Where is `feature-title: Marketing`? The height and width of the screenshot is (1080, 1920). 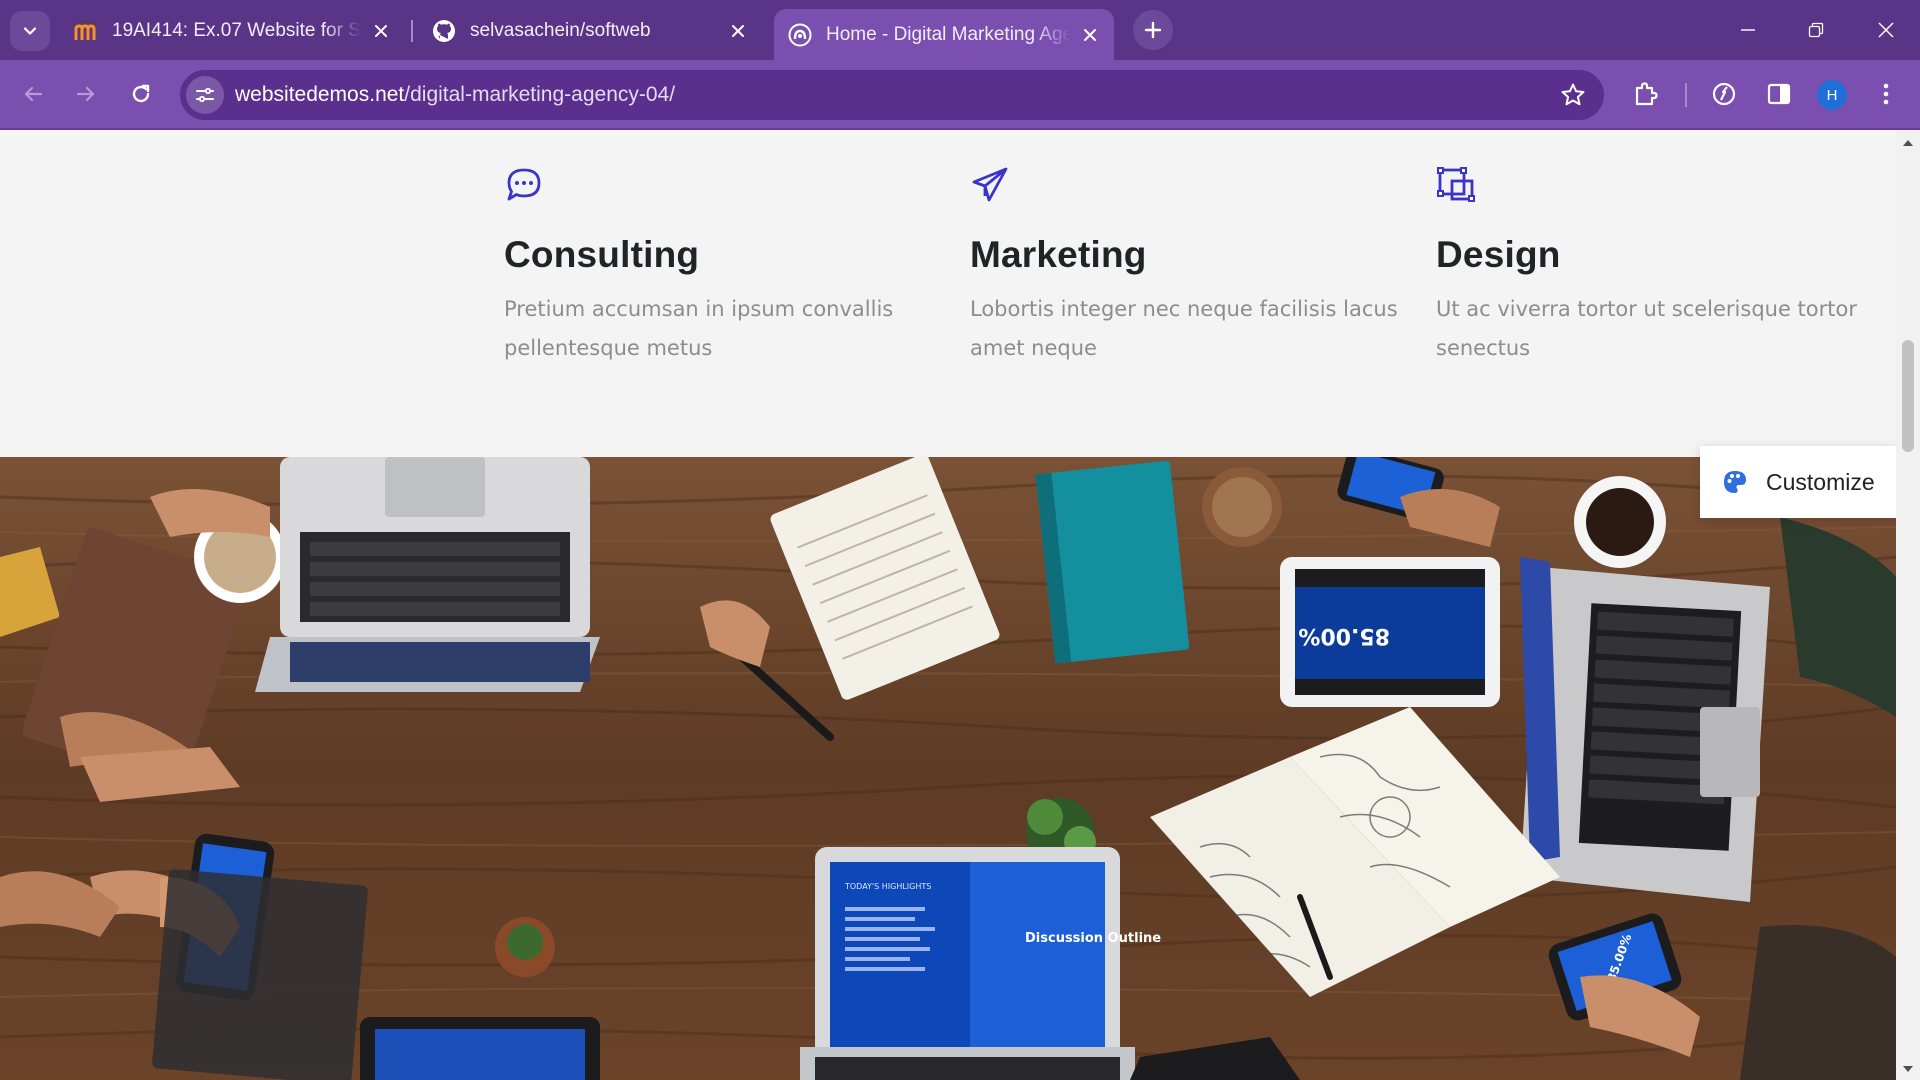 feature-title: Marketing is located at coordinates (1058, 254).